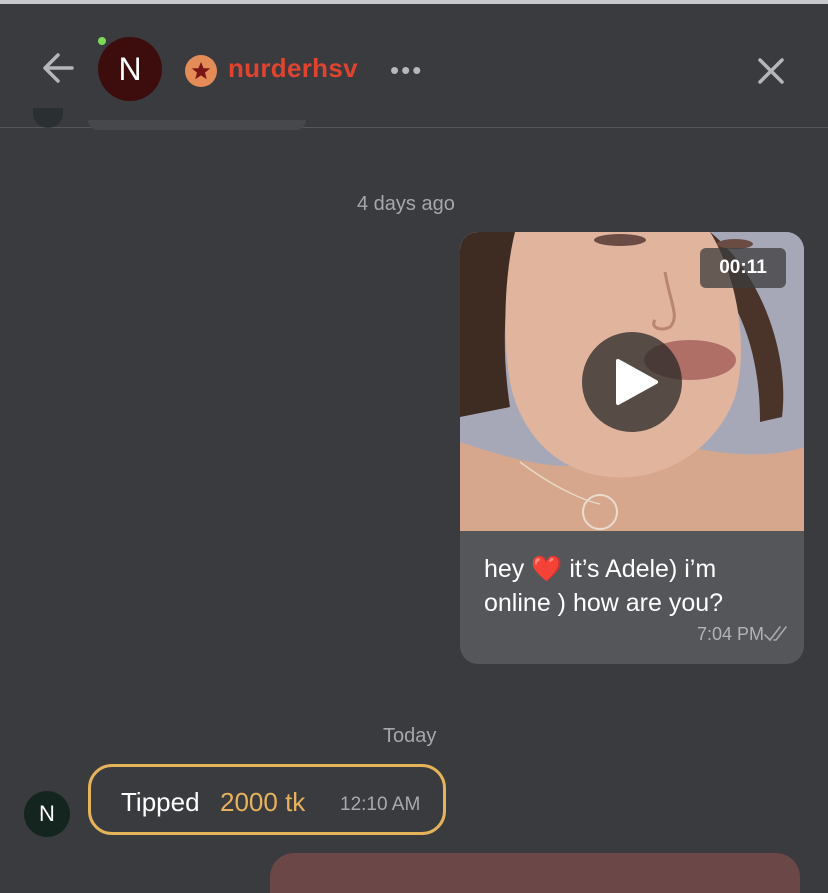 This screenshot has width=828, height=893. What do you see at coordinates (197, 125) in the screenshot?
I see `previous-message-bubble` at bounding box center [197, 125].